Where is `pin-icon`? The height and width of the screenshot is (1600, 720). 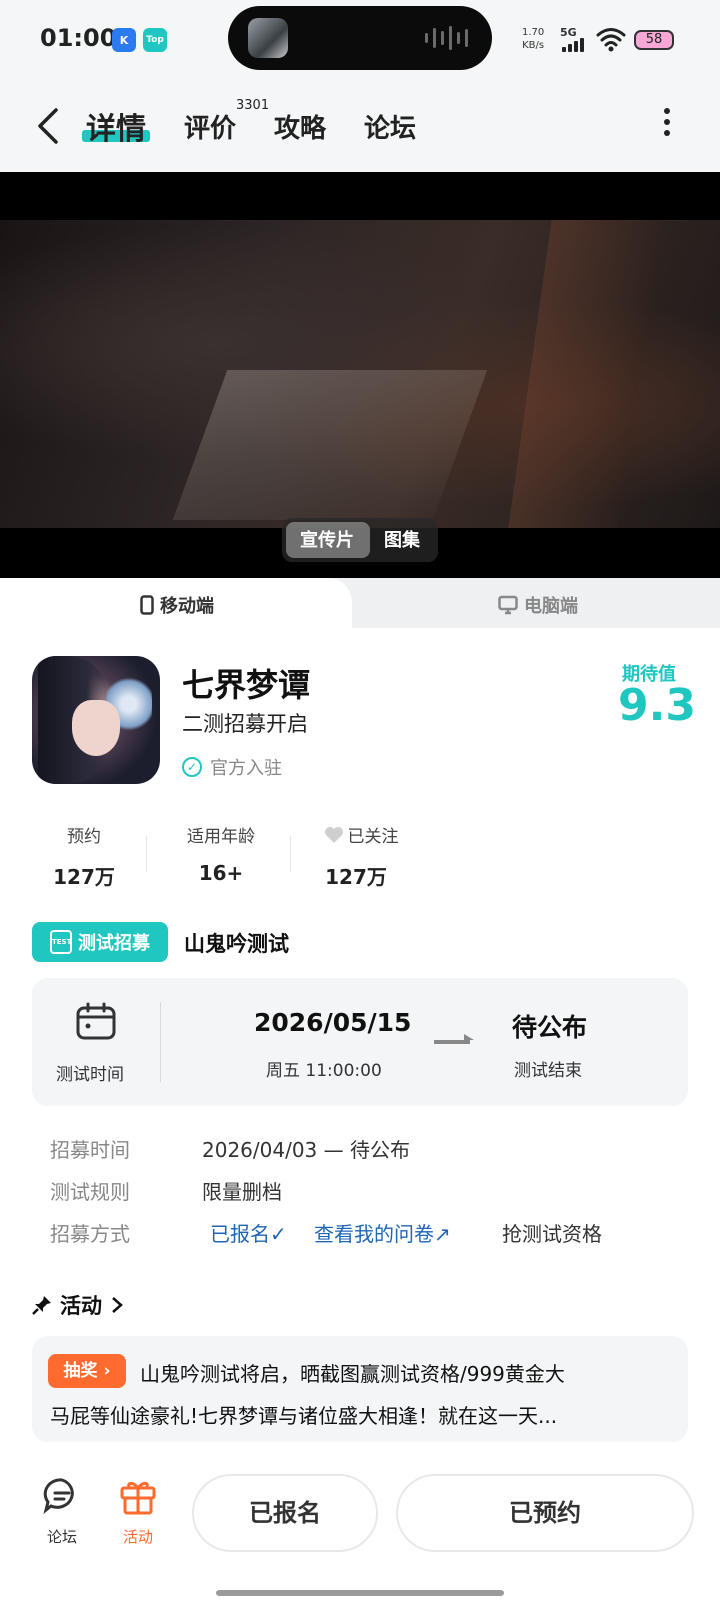 pin-icon is located at coordinates (41, 1305).